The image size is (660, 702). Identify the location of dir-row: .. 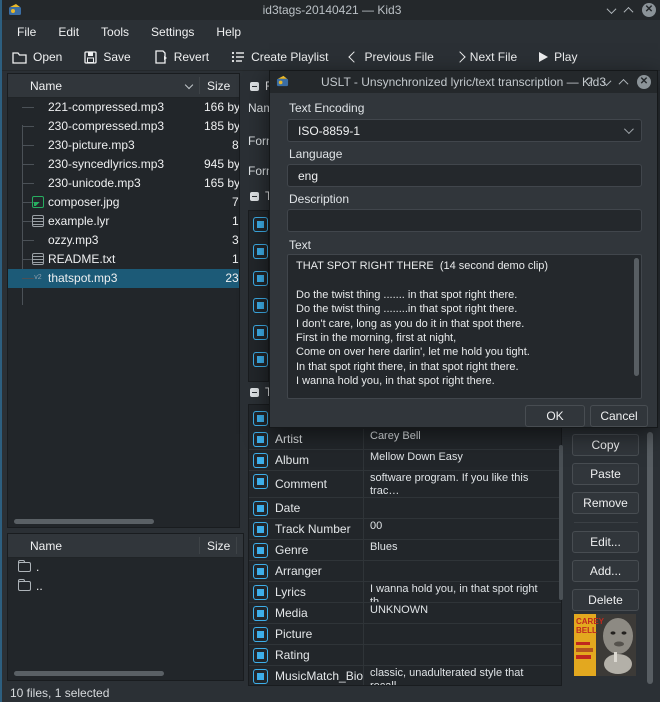
(125, 567).